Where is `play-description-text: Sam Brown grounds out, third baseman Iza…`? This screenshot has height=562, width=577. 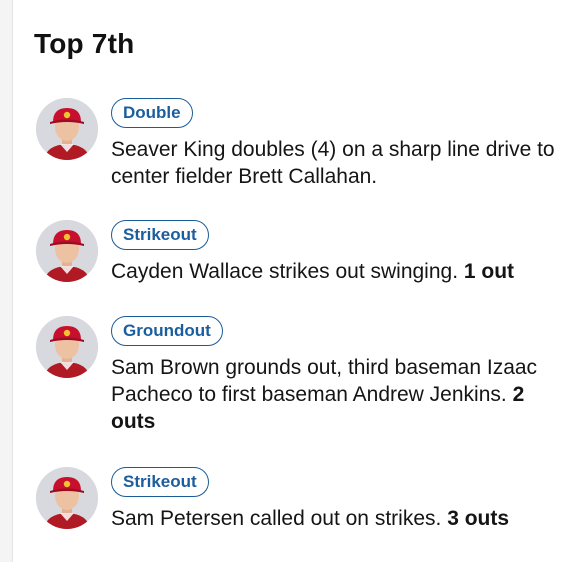
play-description-text: Sam Brown grounds out, third baseman Iza… is located at coordinates (324, 381).